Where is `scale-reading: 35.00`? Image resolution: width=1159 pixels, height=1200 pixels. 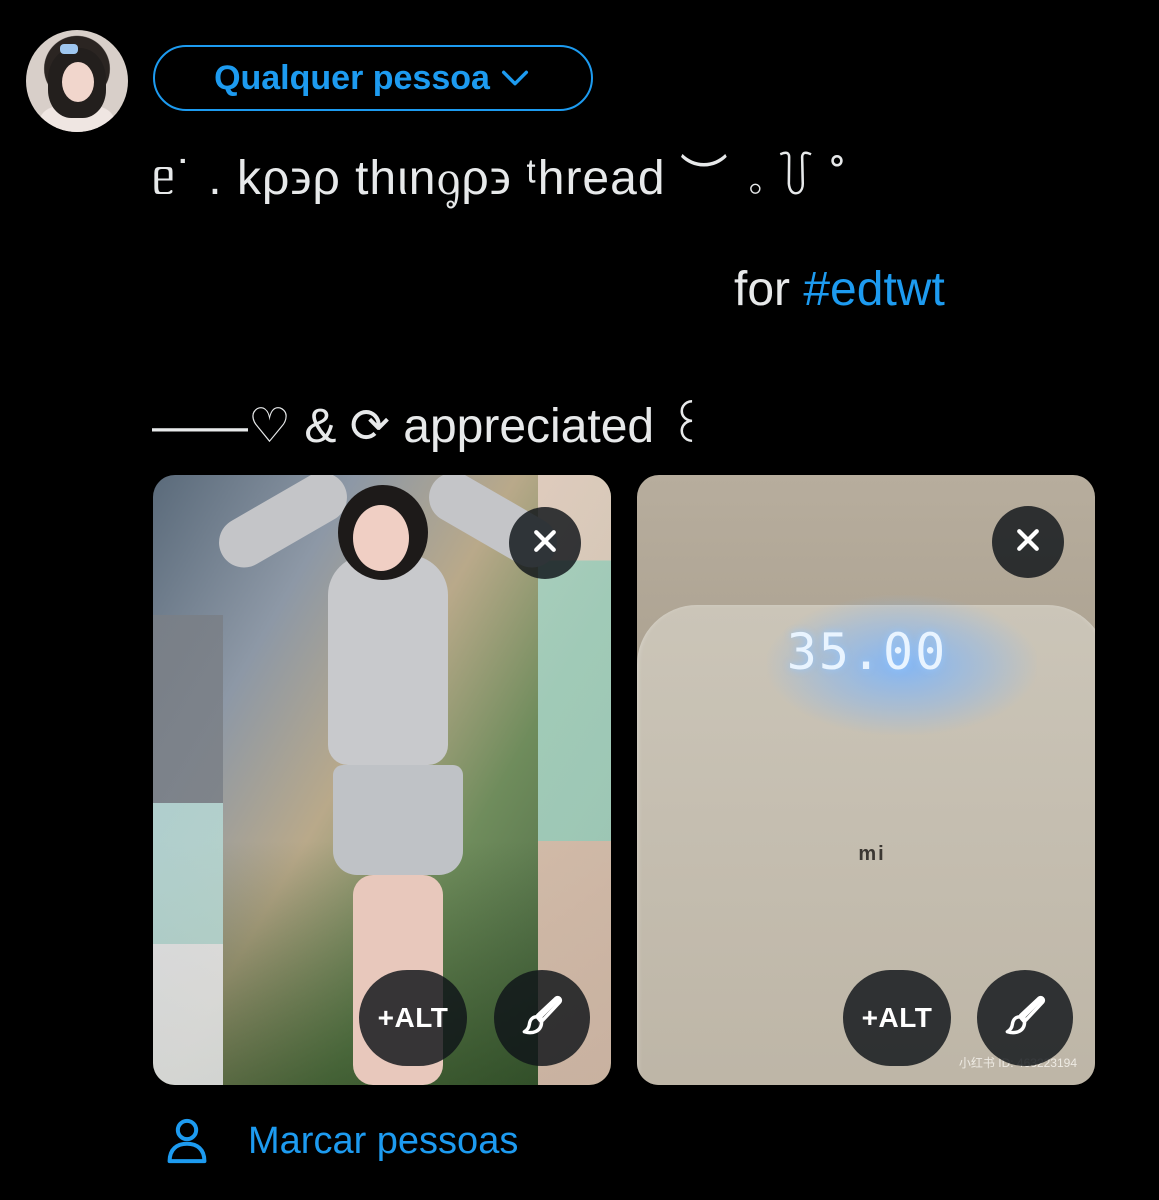
scale-reading: 35.00 is located at coordinates (867, 652).